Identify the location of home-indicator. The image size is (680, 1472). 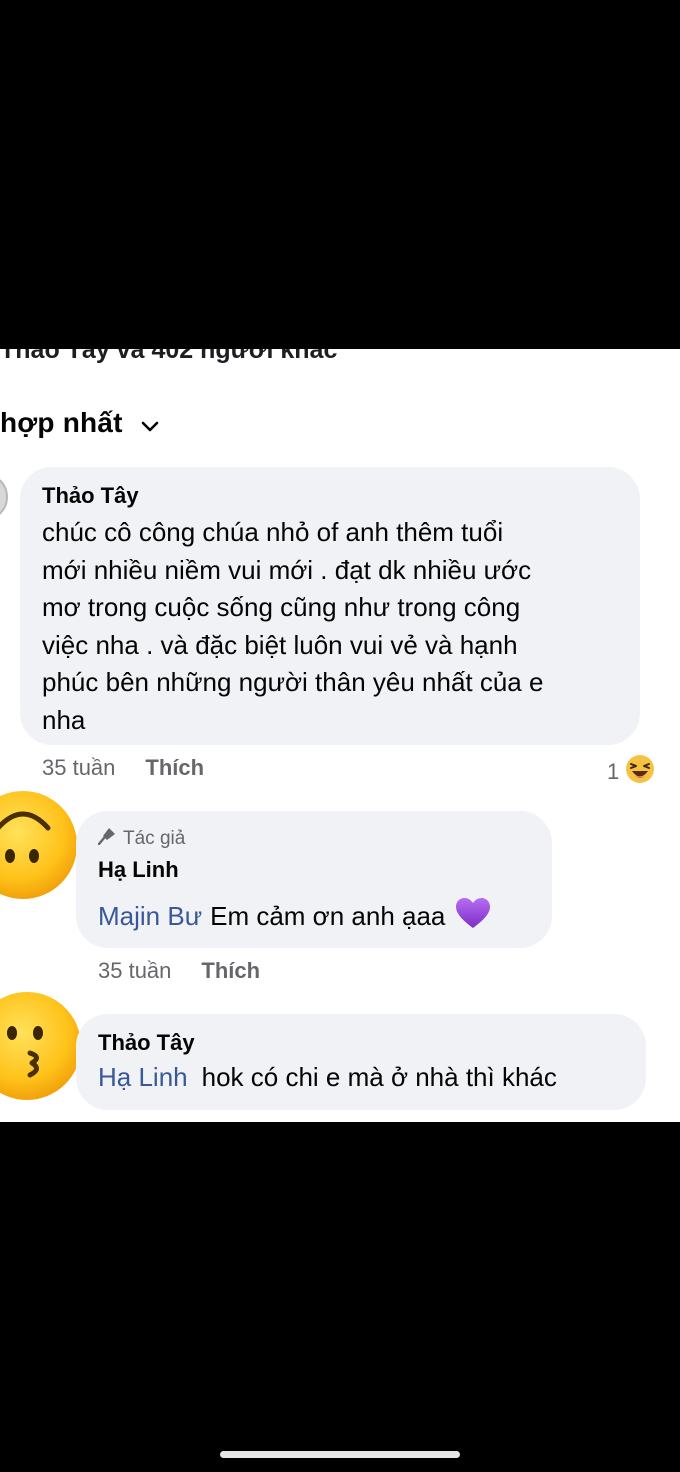
(340, 1454).